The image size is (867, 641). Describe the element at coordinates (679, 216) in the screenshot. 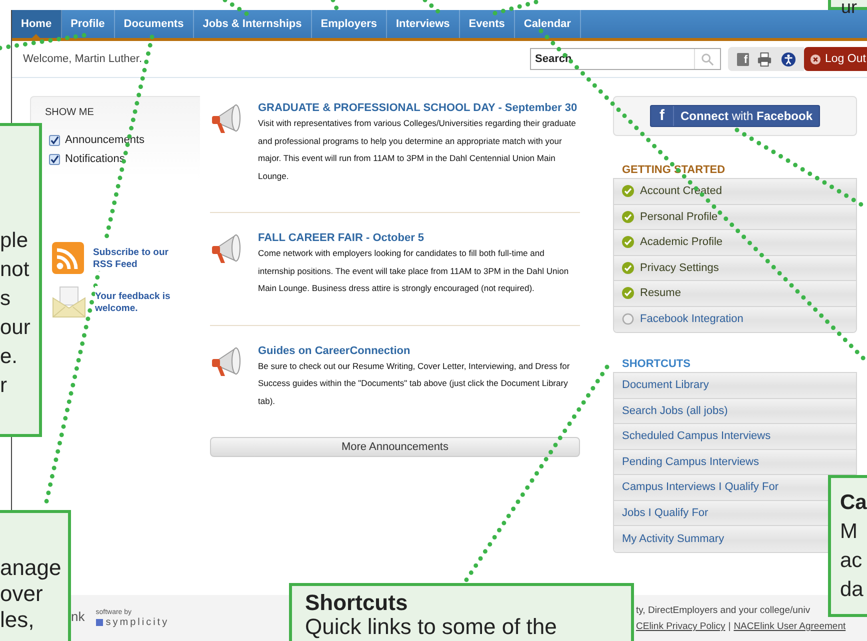

I see `checklist-item: Personal Profile` at that location.